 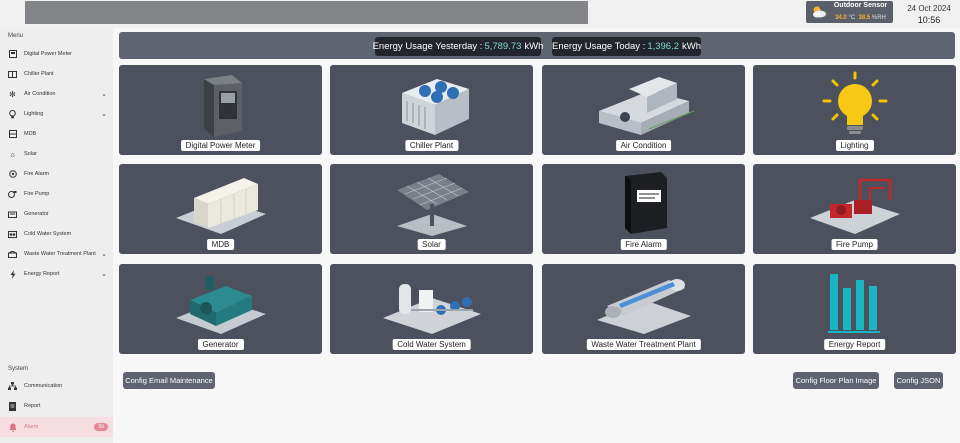 What do you see at coordinates (854, 209) in the screenshot?
I see `card-fire-pump: Fire Pump` at bounding box center [854, 209].